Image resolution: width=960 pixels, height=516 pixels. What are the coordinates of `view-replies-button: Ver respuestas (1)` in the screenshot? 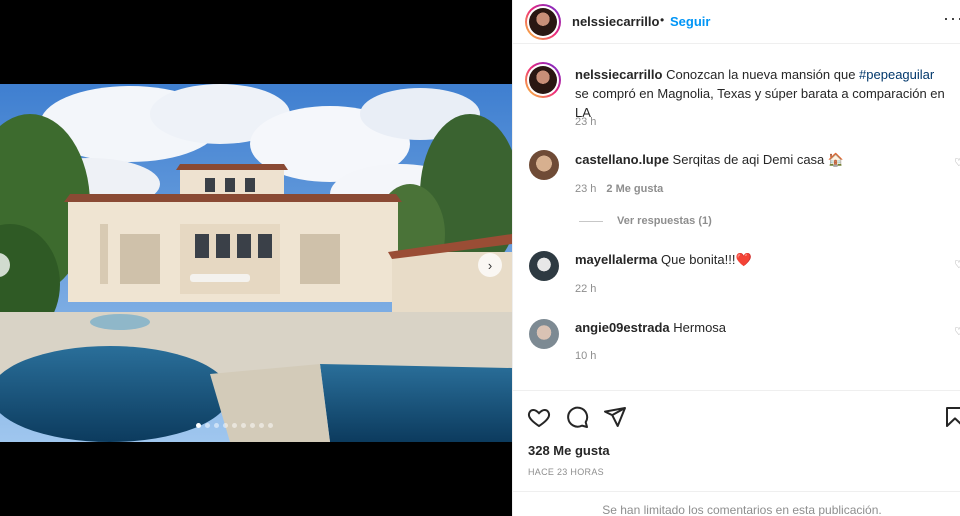 It's located at (645, 221).